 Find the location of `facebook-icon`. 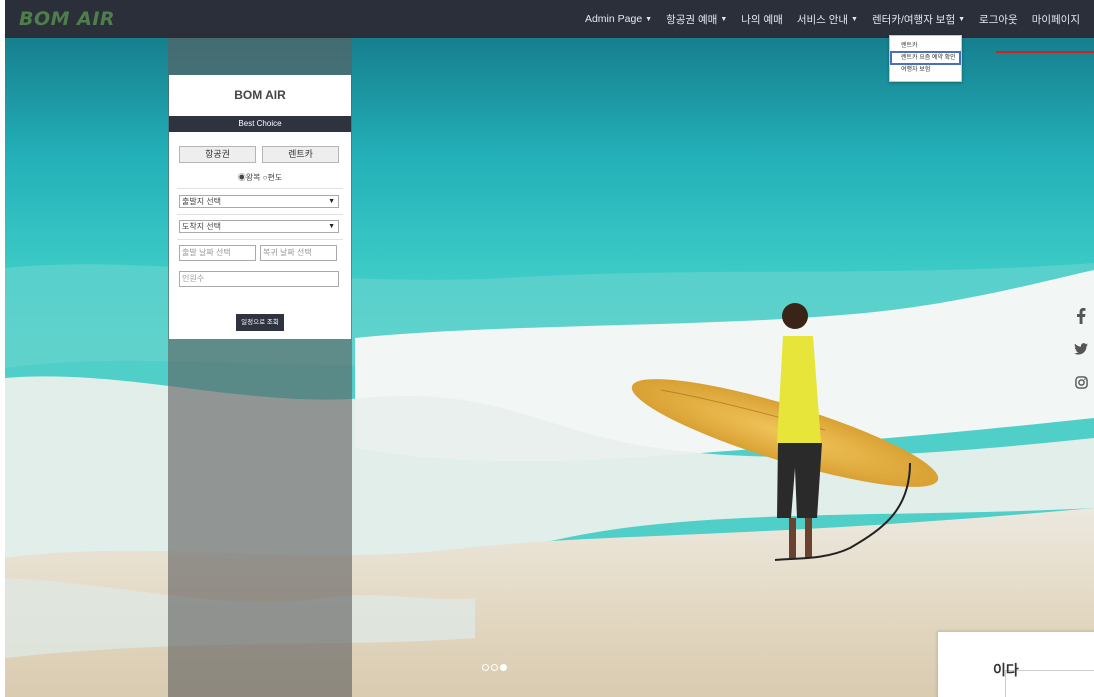

facebook-icon is located at coordinates (1081, 316).